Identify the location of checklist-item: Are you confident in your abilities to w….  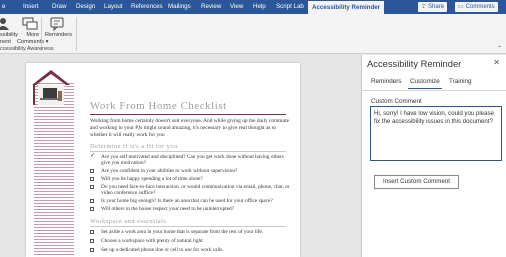
(190, 171).